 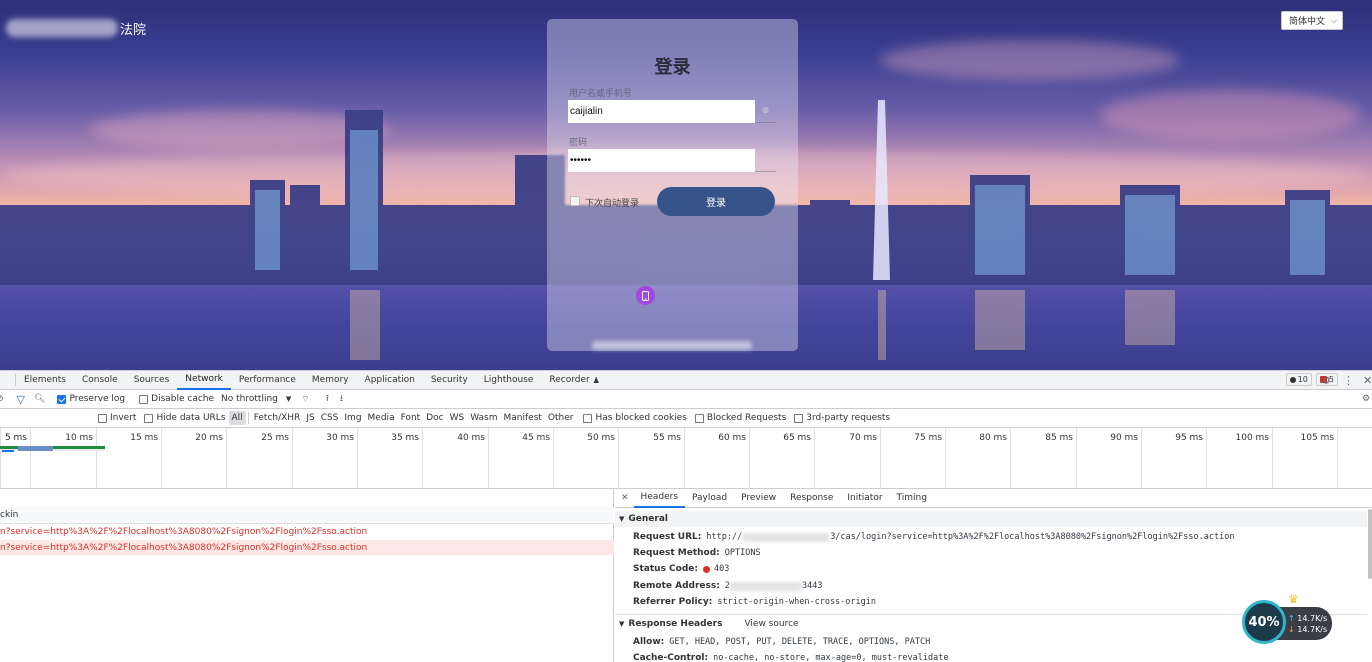 What do you see at coordinates (149, 418) in the screenshot?
I see `hide-data-urls-checkbox` at bounding box center [149, 418].